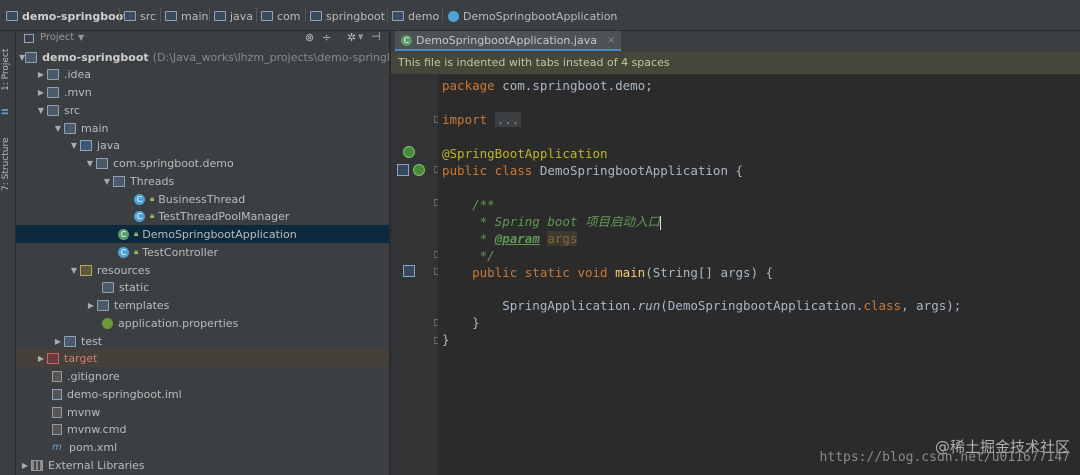 This screenshot has width=1080, height=475. I want to click on tree-item-label: TestController, so click(180, 252).